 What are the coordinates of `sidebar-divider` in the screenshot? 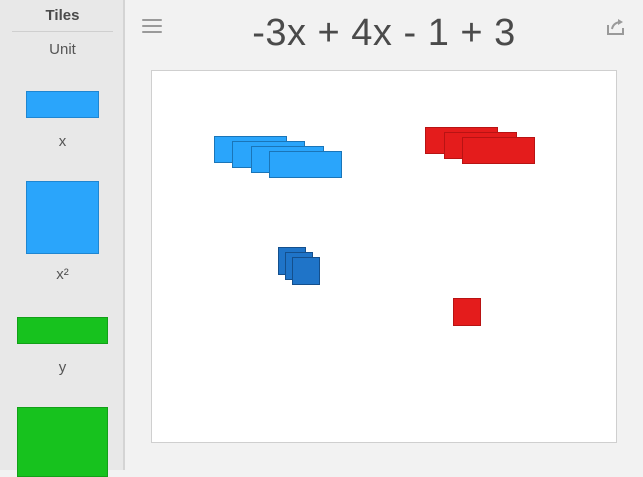 It's located at (62, 31).